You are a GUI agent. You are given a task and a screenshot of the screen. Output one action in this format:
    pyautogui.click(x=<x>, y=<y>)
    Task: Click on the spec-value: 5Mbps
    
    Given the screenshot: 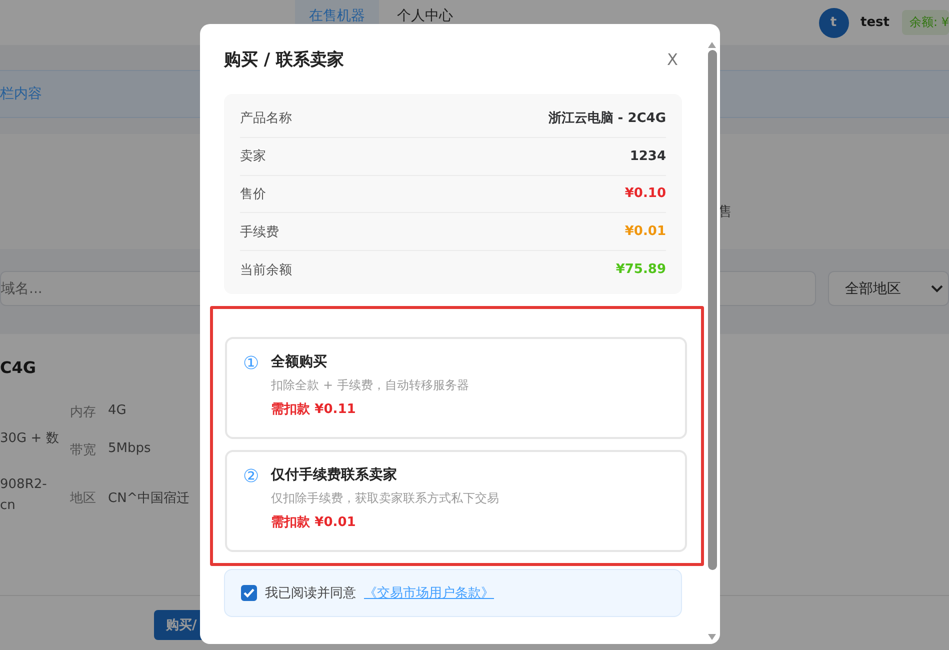 What is the action you would take?
    pyautogui.click(x=129, y=449)
    